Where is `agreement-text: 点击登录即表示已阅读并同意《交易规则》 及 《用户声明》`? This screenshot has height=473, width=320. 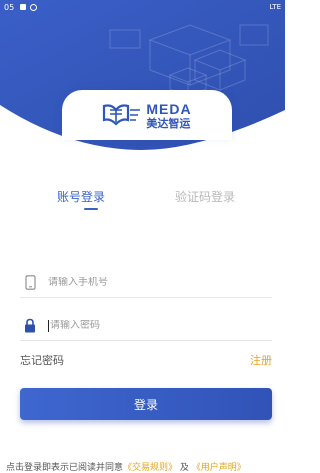
agreement-text: 点击登录即表示已阅读并同意《交易规则》 及 《用户声明》 is located at coordinates (150, 466).